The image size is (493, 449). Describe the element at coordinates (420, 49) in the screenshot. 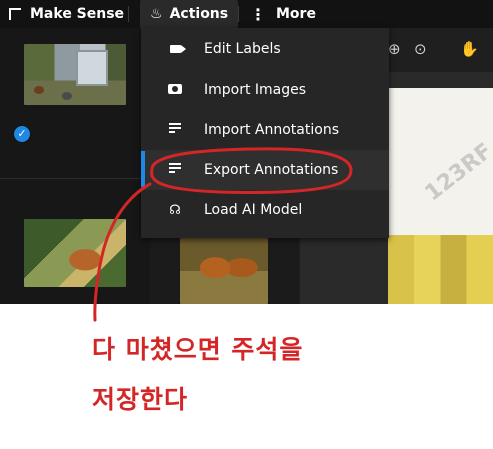

I see `zoom-fit-icon: ⊙` at that location.